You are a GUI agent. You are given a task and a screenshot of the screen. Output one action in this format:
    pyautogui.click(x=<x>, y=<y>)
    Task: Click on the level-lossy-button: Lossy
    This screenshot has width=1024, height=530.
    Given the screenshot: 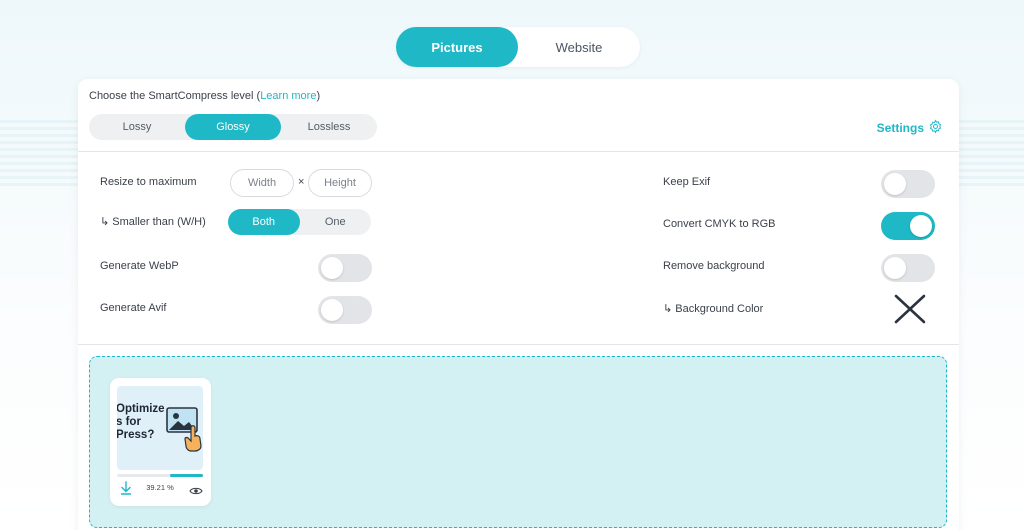 What is the action you would take?
    pyautogui.click(x=137, y=127)
    